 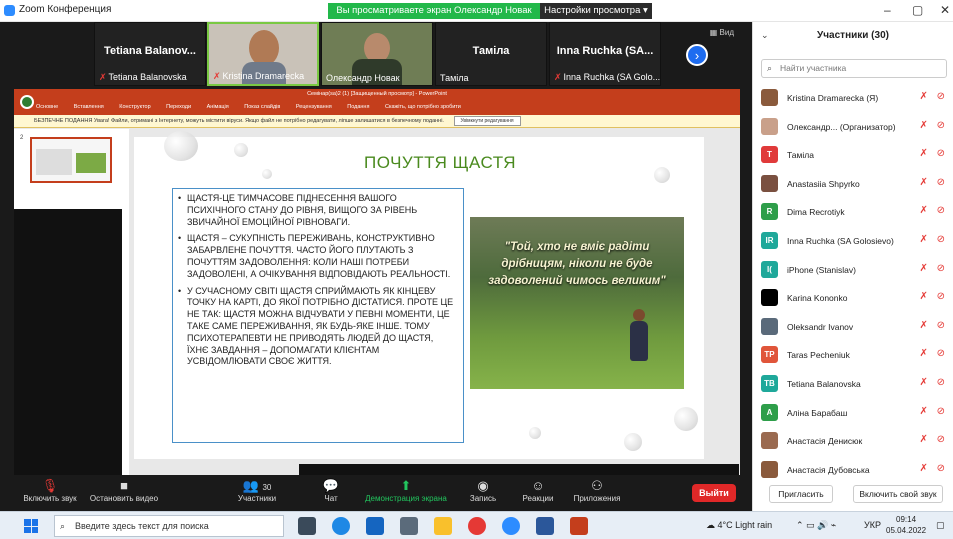 I want to click on ppt-menu-item: Конструктор, so click(x=134, y=107).